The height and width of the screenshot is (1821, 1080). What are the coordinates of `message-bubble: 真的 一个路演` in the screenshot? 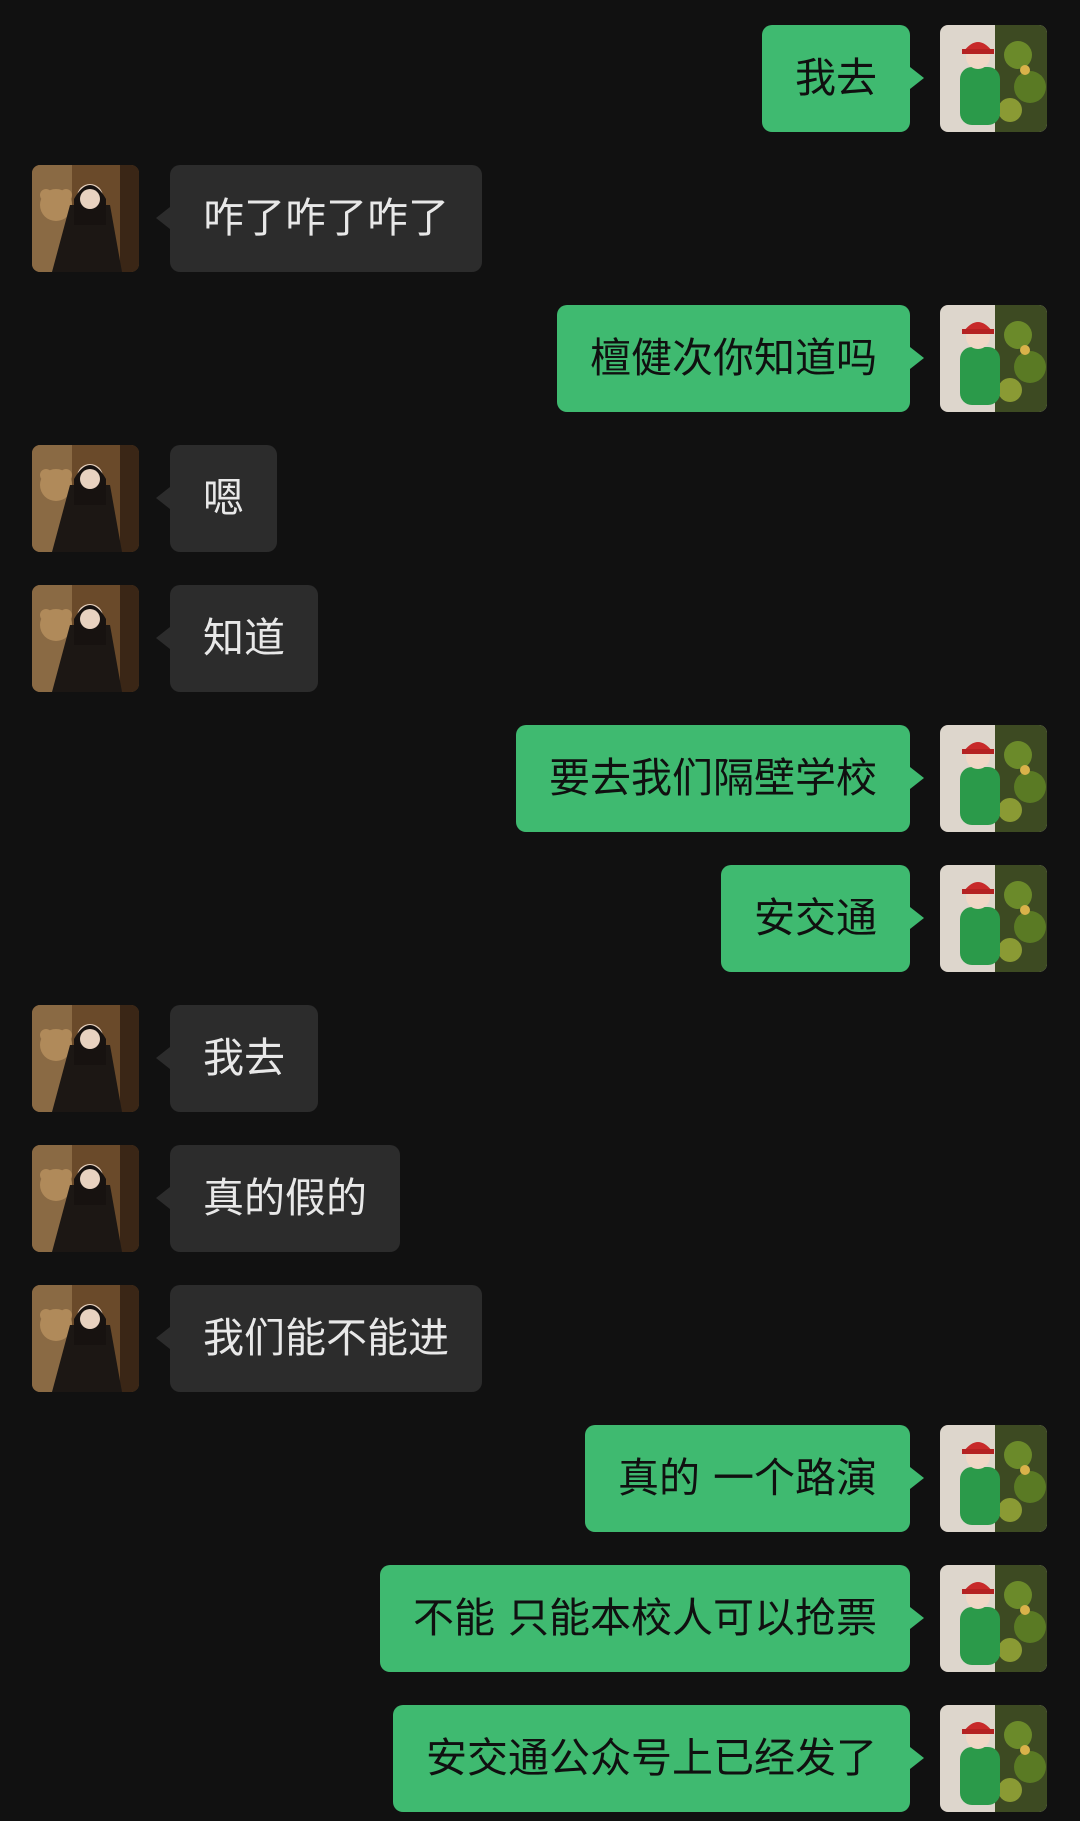 It's located at (754, 1478).